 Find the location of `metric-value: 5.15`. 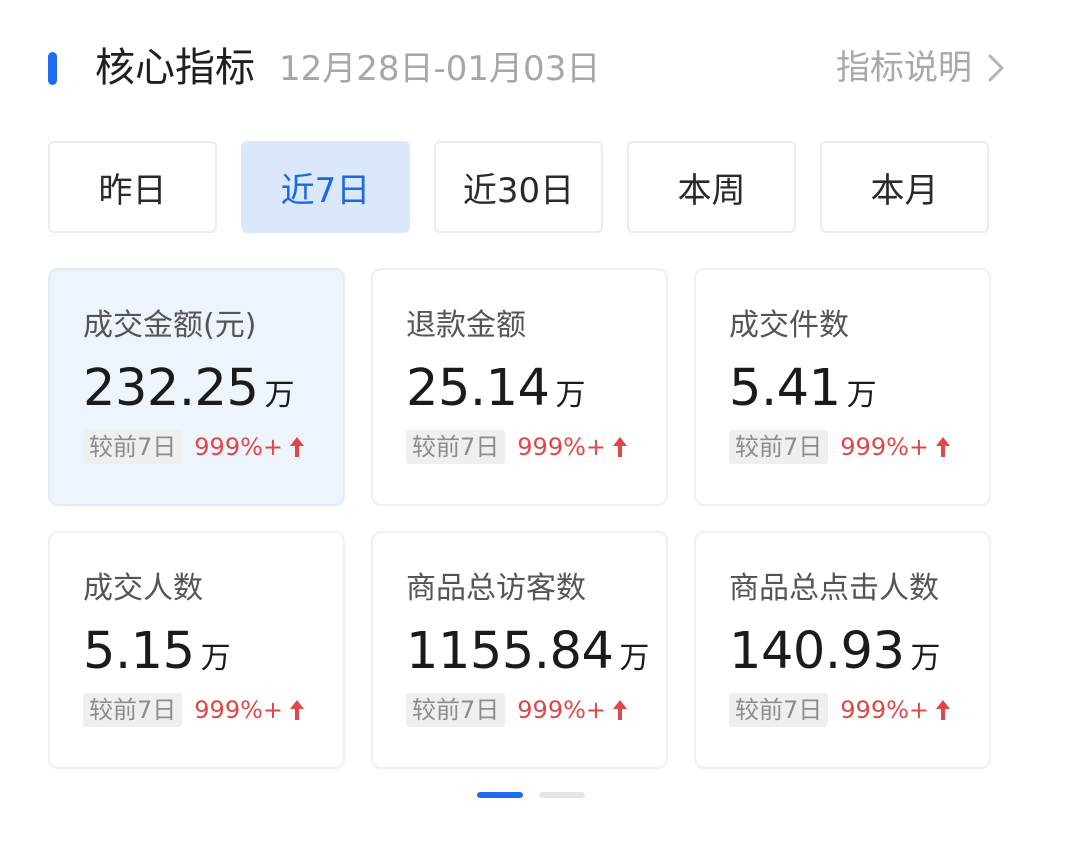

metric-value: 5.15 is located at coordinates (139, 651).